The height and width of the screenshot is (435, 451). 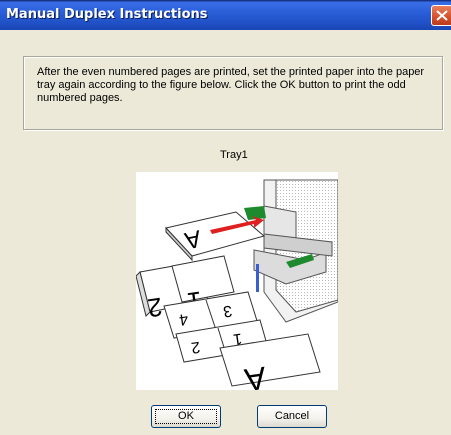 I want to click on focus-rect, so click(x=186, y=416).